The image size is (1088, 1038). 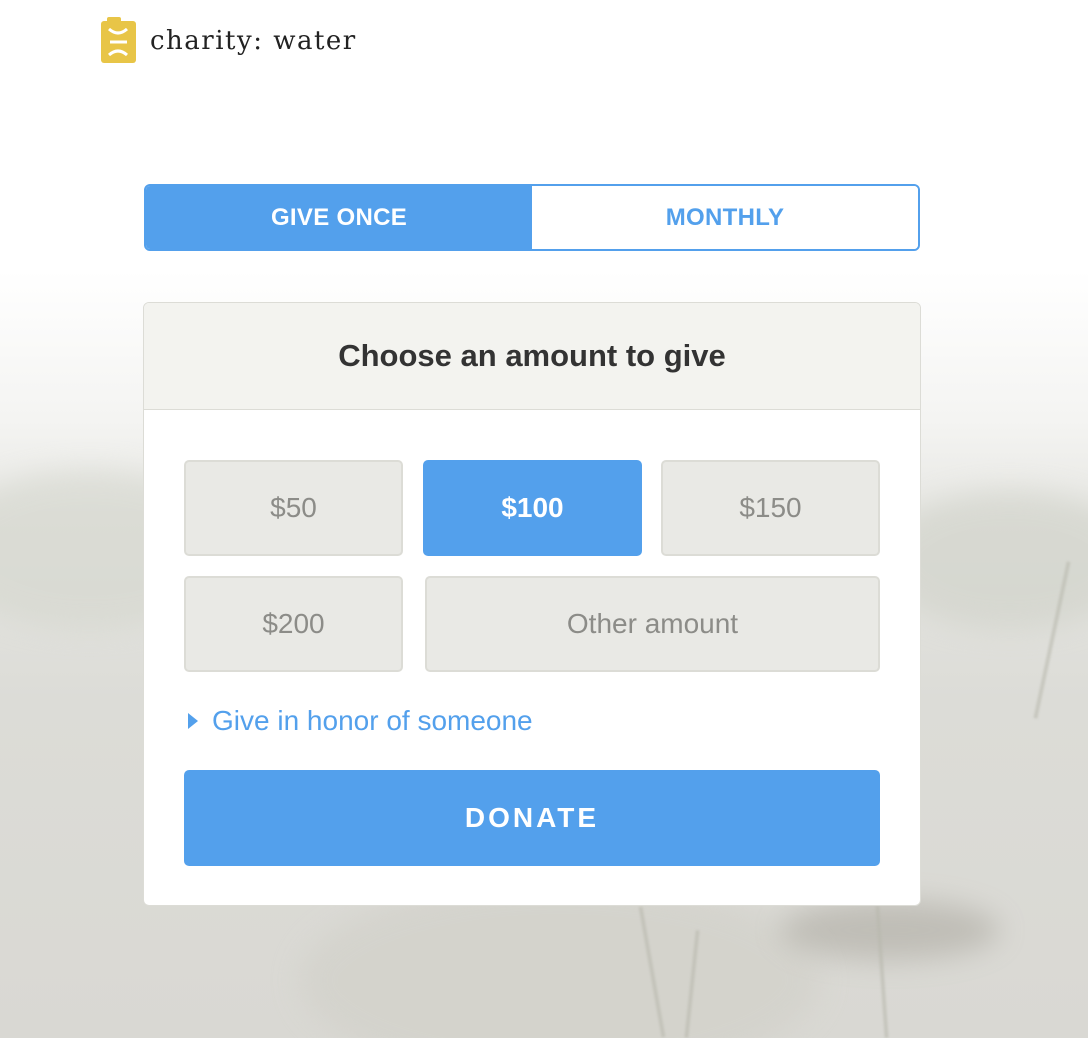 I want to click on charity-water-logo: charity: water, so click(x=229, y=40).